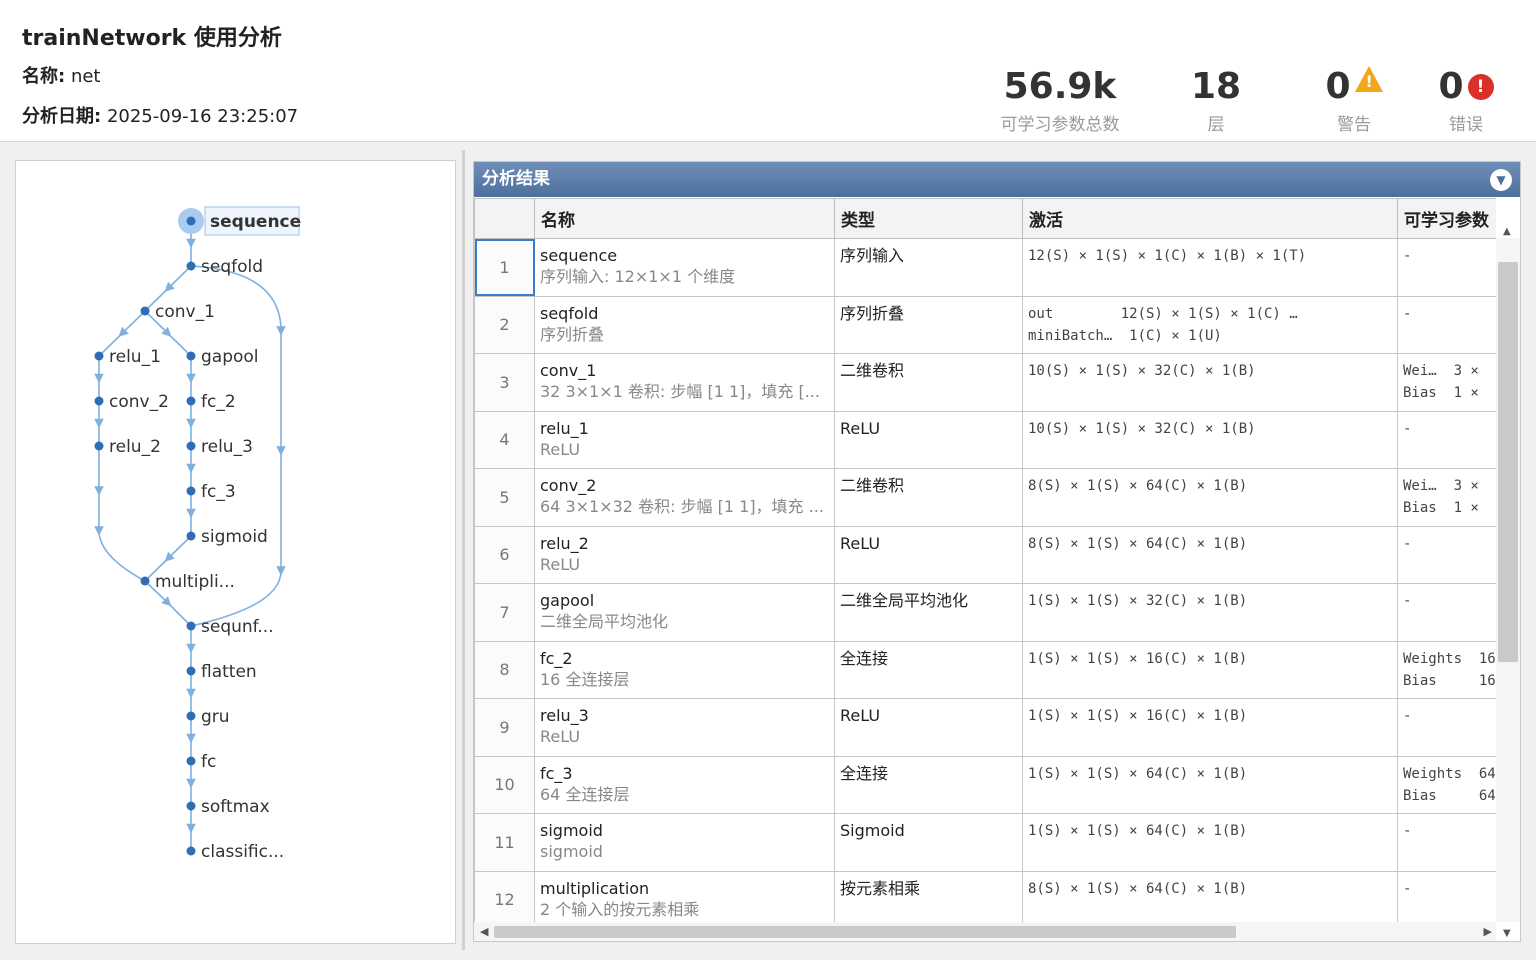 Image resolution: width=1536 pixels, height=960 pixels. I want to click on graph-node-sequence, so click(191, 221).